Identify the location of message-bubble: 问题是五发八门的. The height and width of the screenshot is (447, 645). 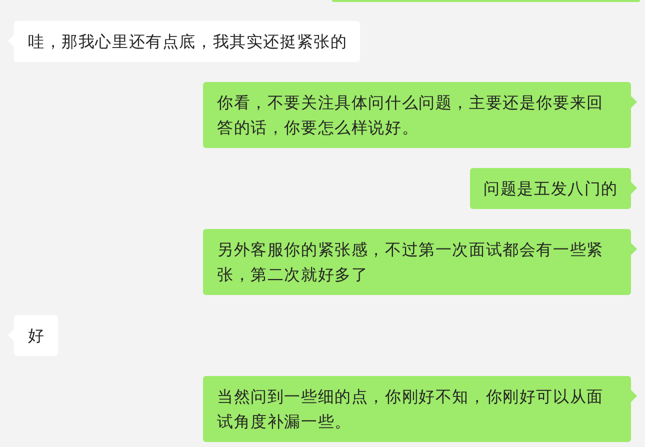
(550, 188).